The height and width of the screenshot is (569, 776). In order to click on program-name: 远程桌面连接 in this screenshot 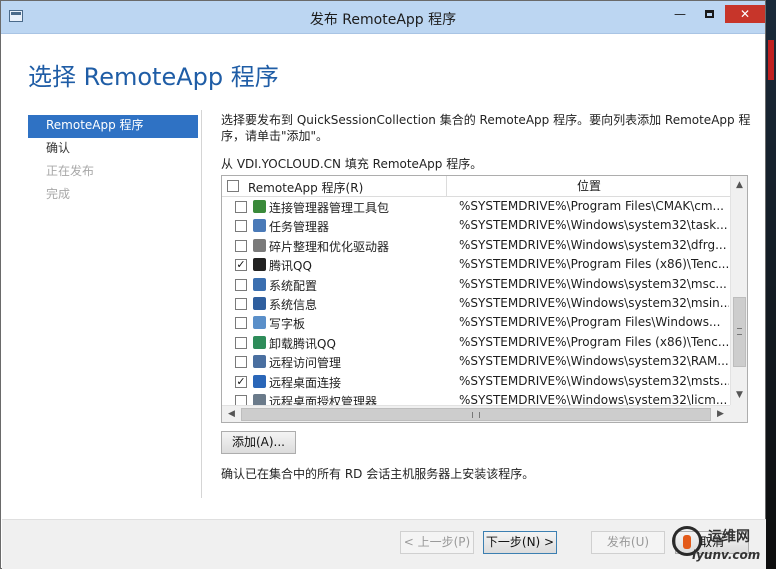, I will do `click(305, 382)`.